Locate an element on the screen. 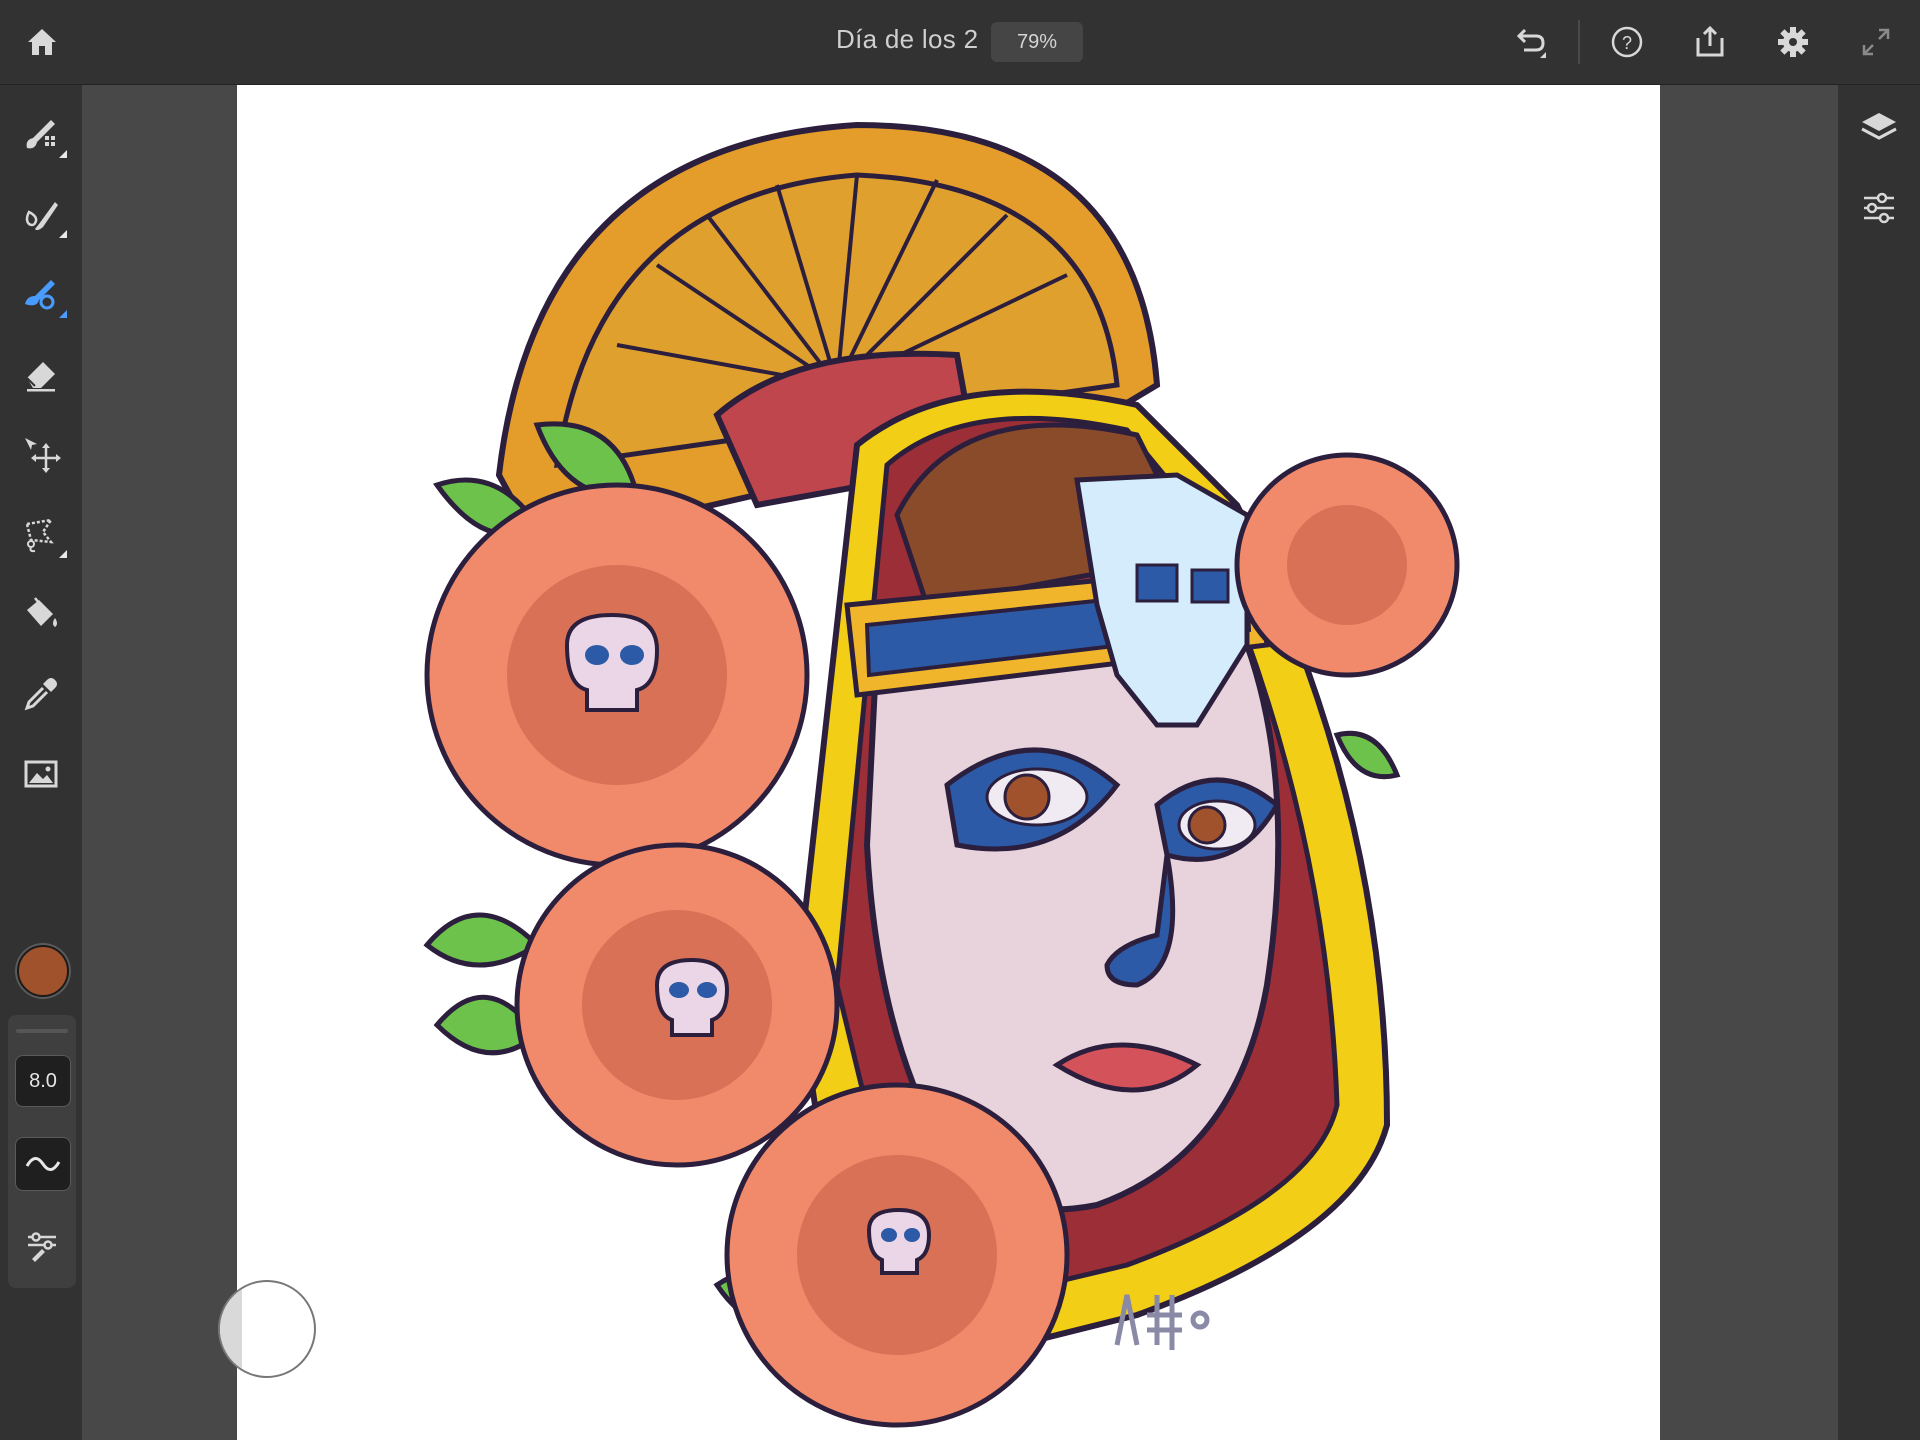 The width and height of the screenshot is (1920, 1440). lasso-select-tool is located at coordinates (42, 534).